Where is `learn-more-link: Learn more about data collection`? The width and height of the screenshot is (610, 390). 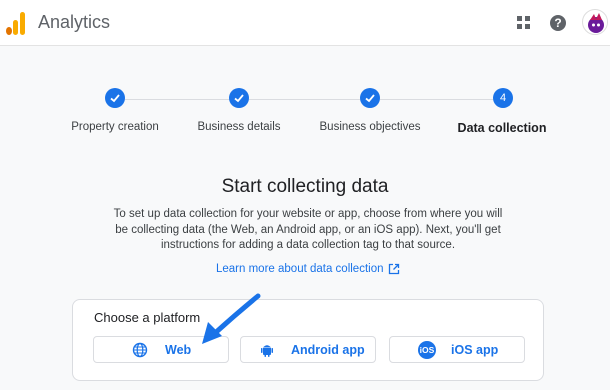
learn-more-link: Learn more about data collection is located at coordinates (300, 269).